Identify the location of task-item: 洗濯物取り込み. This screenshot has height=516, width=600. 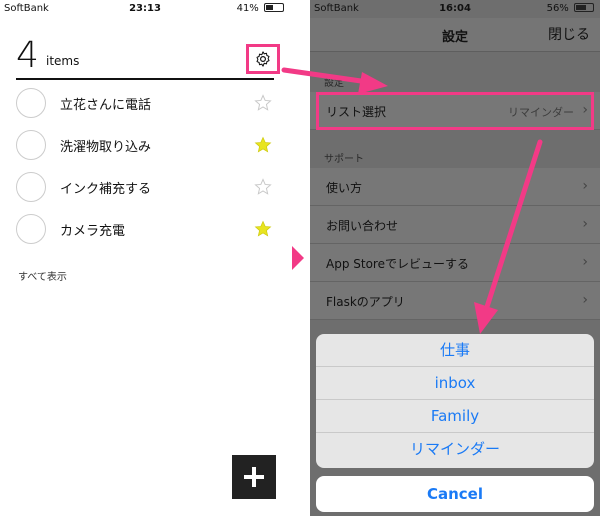
(147, 147).